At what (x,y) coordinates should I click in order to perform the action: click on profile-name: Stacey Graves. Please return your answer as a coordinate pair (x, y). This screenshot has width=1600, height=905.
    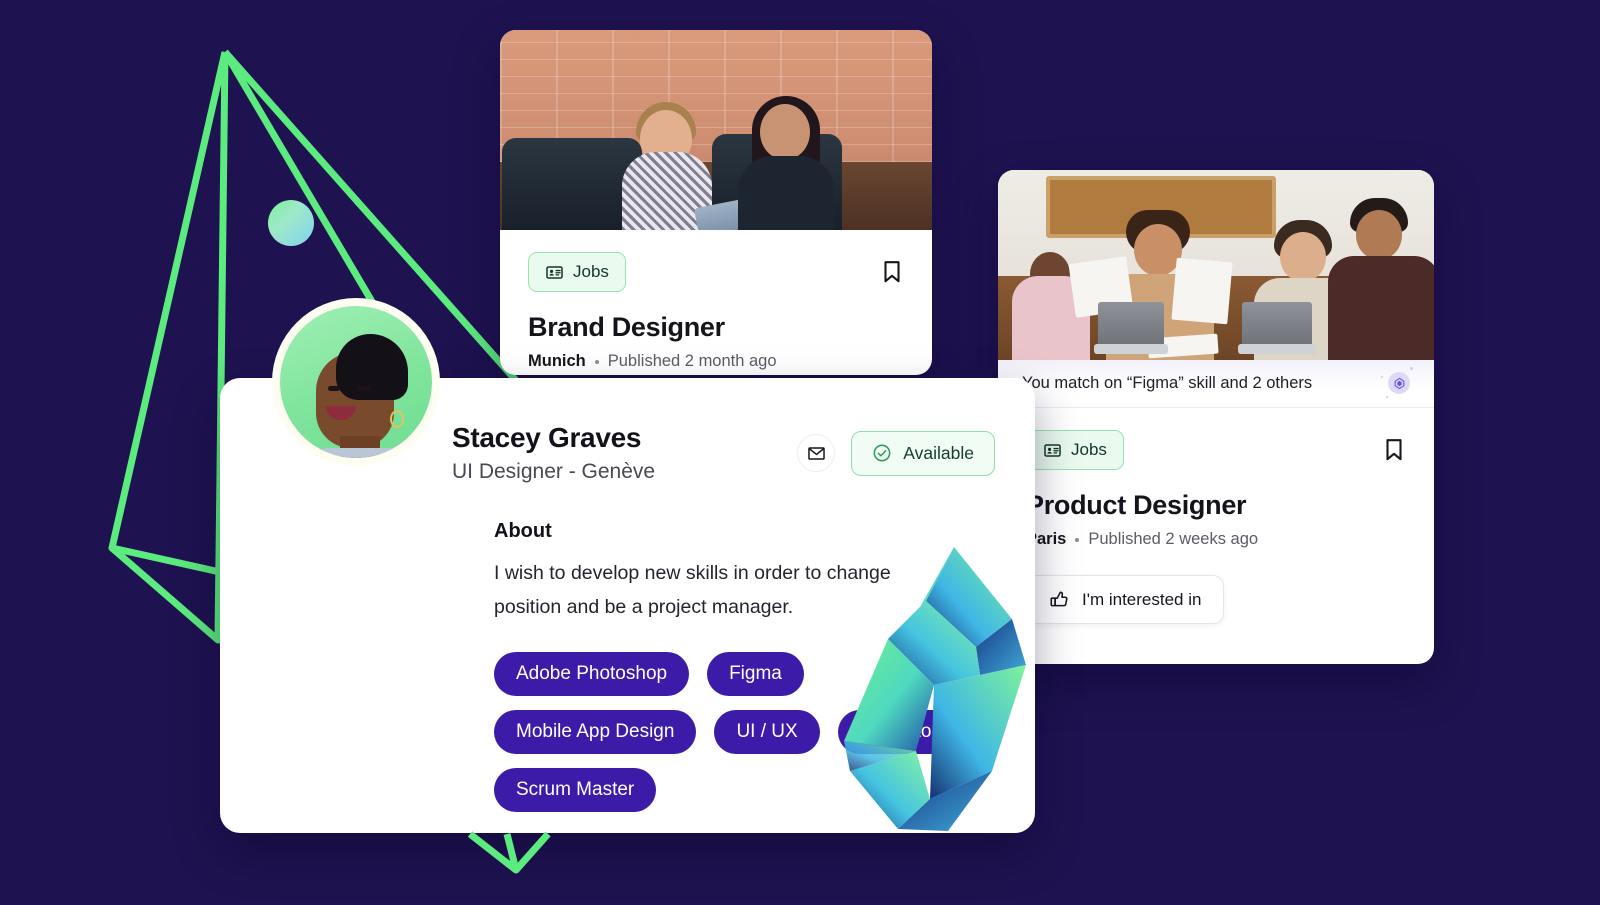
    Looking at the image, I should click on (547, 437).